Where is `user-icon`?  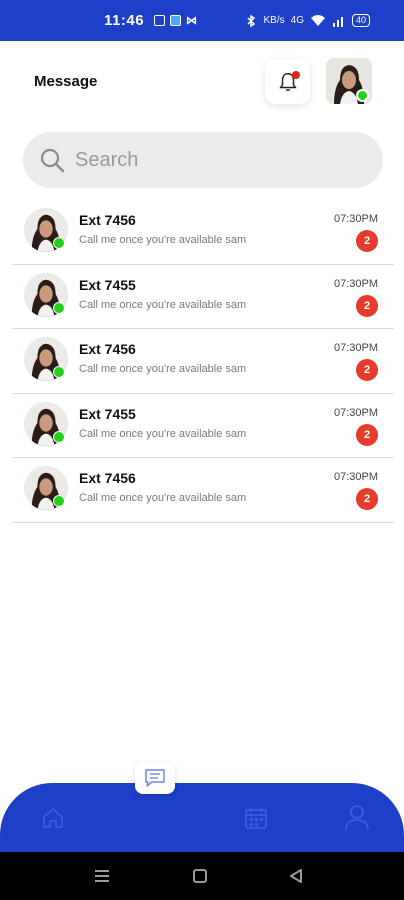
user-icon is located at coordinates (357, 818).